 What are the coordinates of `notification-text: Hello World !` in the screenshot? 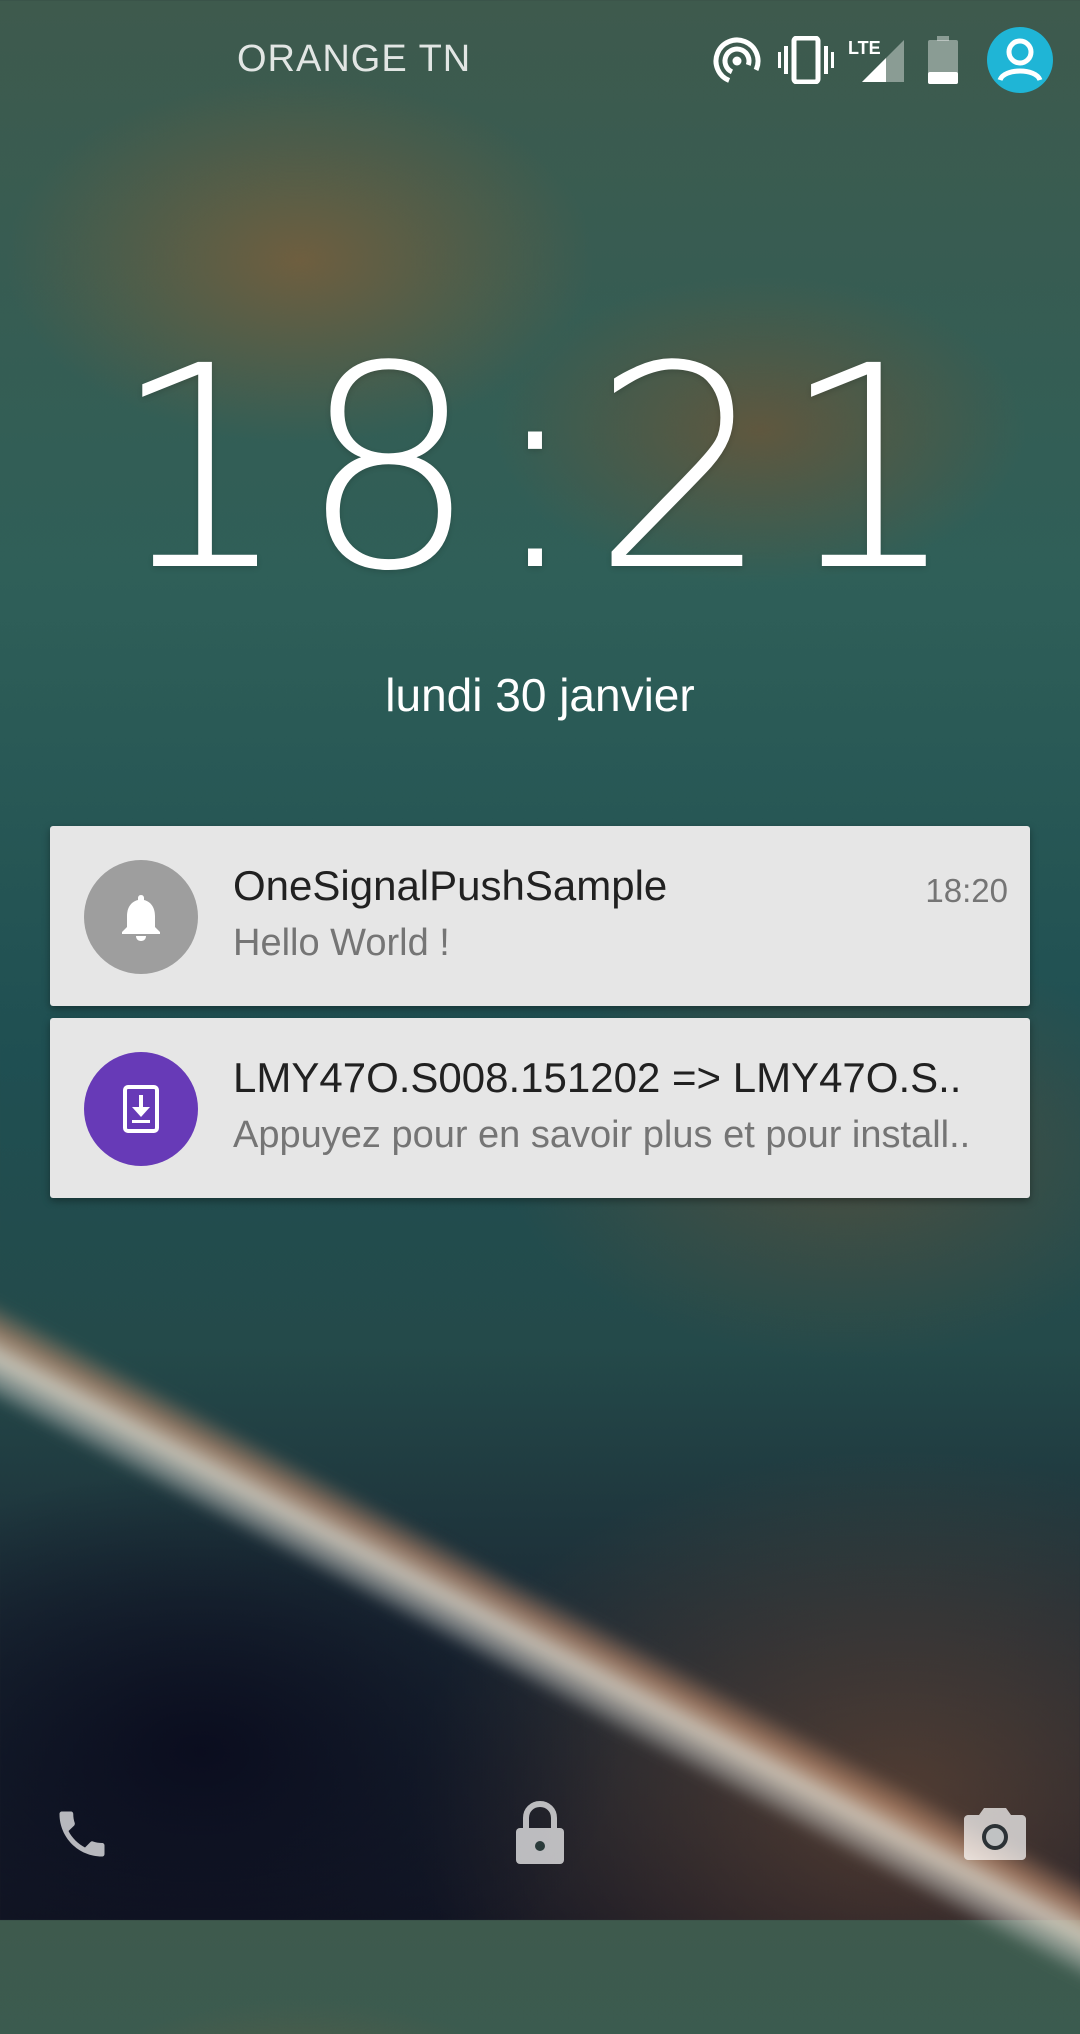 It's located at (341, 943).